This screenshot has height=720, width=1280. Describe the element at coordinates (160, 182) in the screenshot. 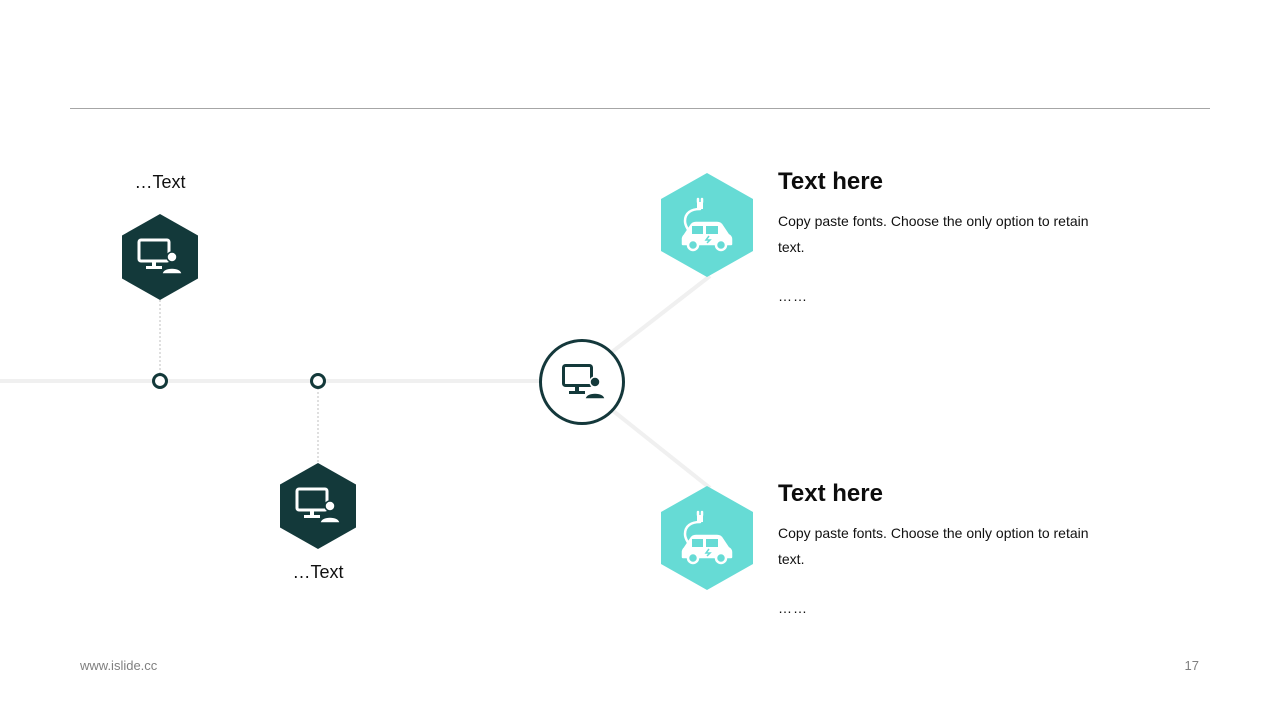

I see `node-1-label: …Text` at that location.